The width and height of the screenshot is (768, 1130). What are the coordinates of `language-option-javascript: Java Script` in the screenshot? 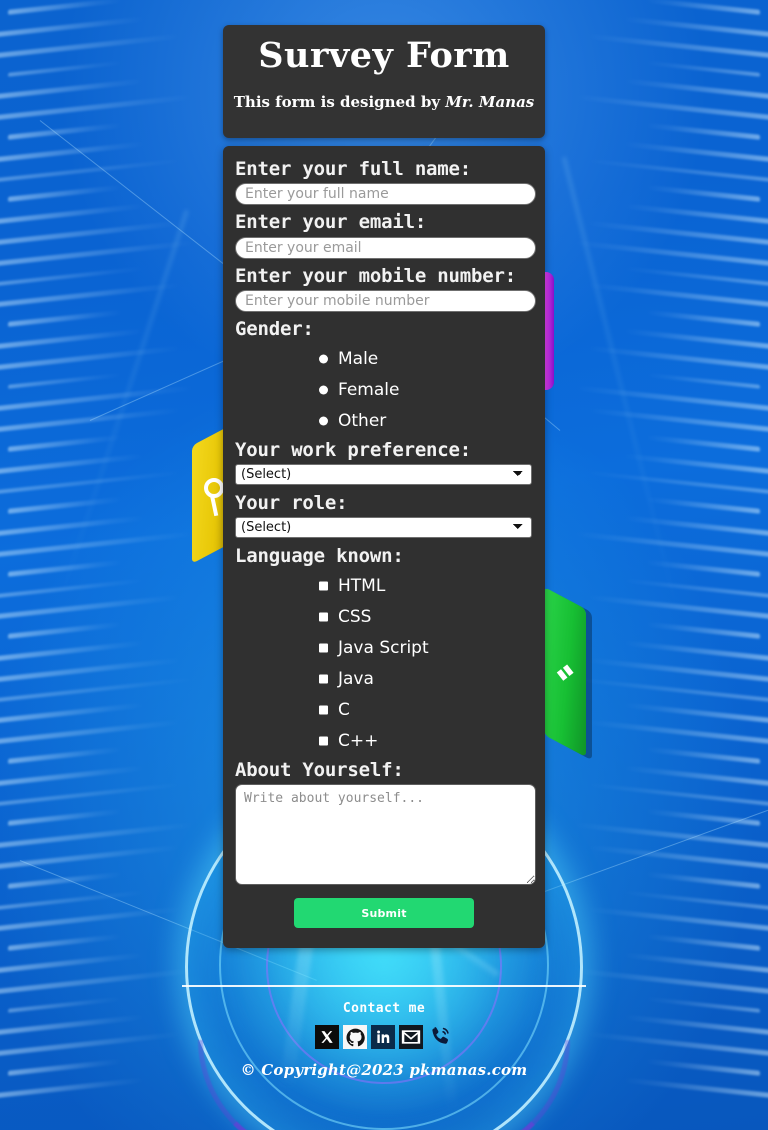 It's located at (426, 648).